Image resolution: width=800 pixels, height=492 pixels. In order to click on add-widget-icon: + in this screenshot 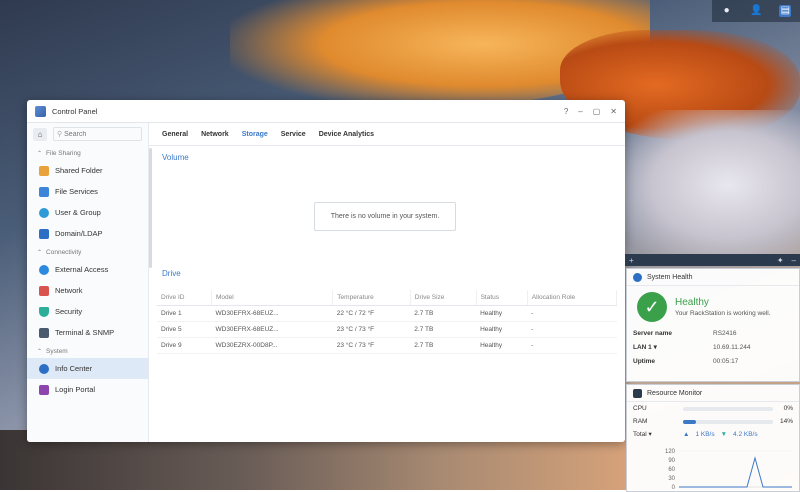, I will do `click(631, 260)`.